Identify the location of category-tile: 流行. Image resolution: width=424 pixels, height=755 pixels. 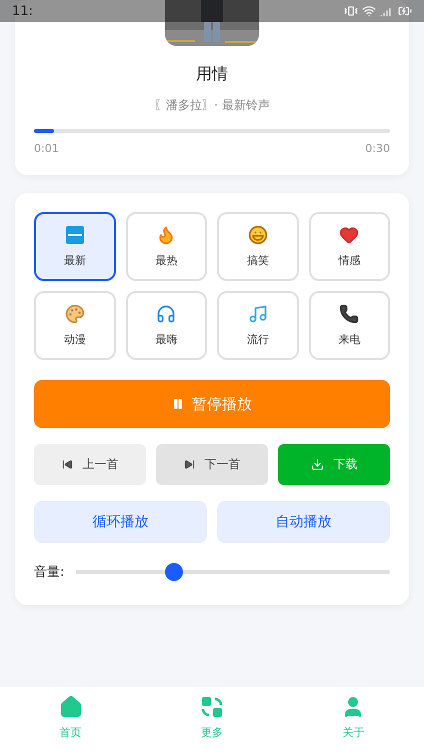
(257, 325).